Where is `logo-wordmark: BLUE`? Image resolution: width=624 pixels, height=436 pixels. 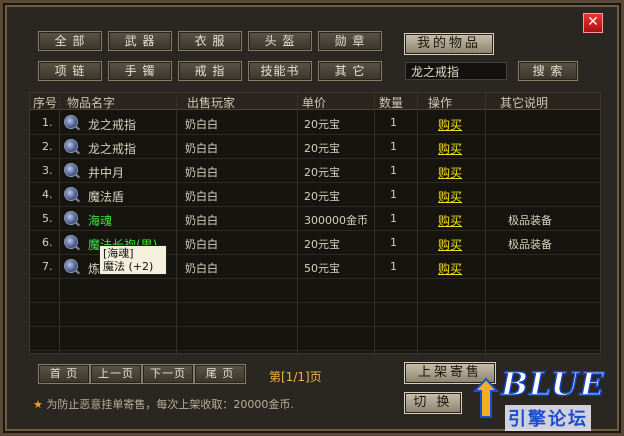 logo-wordmark: BLUE is located at coordinates (553, 384).